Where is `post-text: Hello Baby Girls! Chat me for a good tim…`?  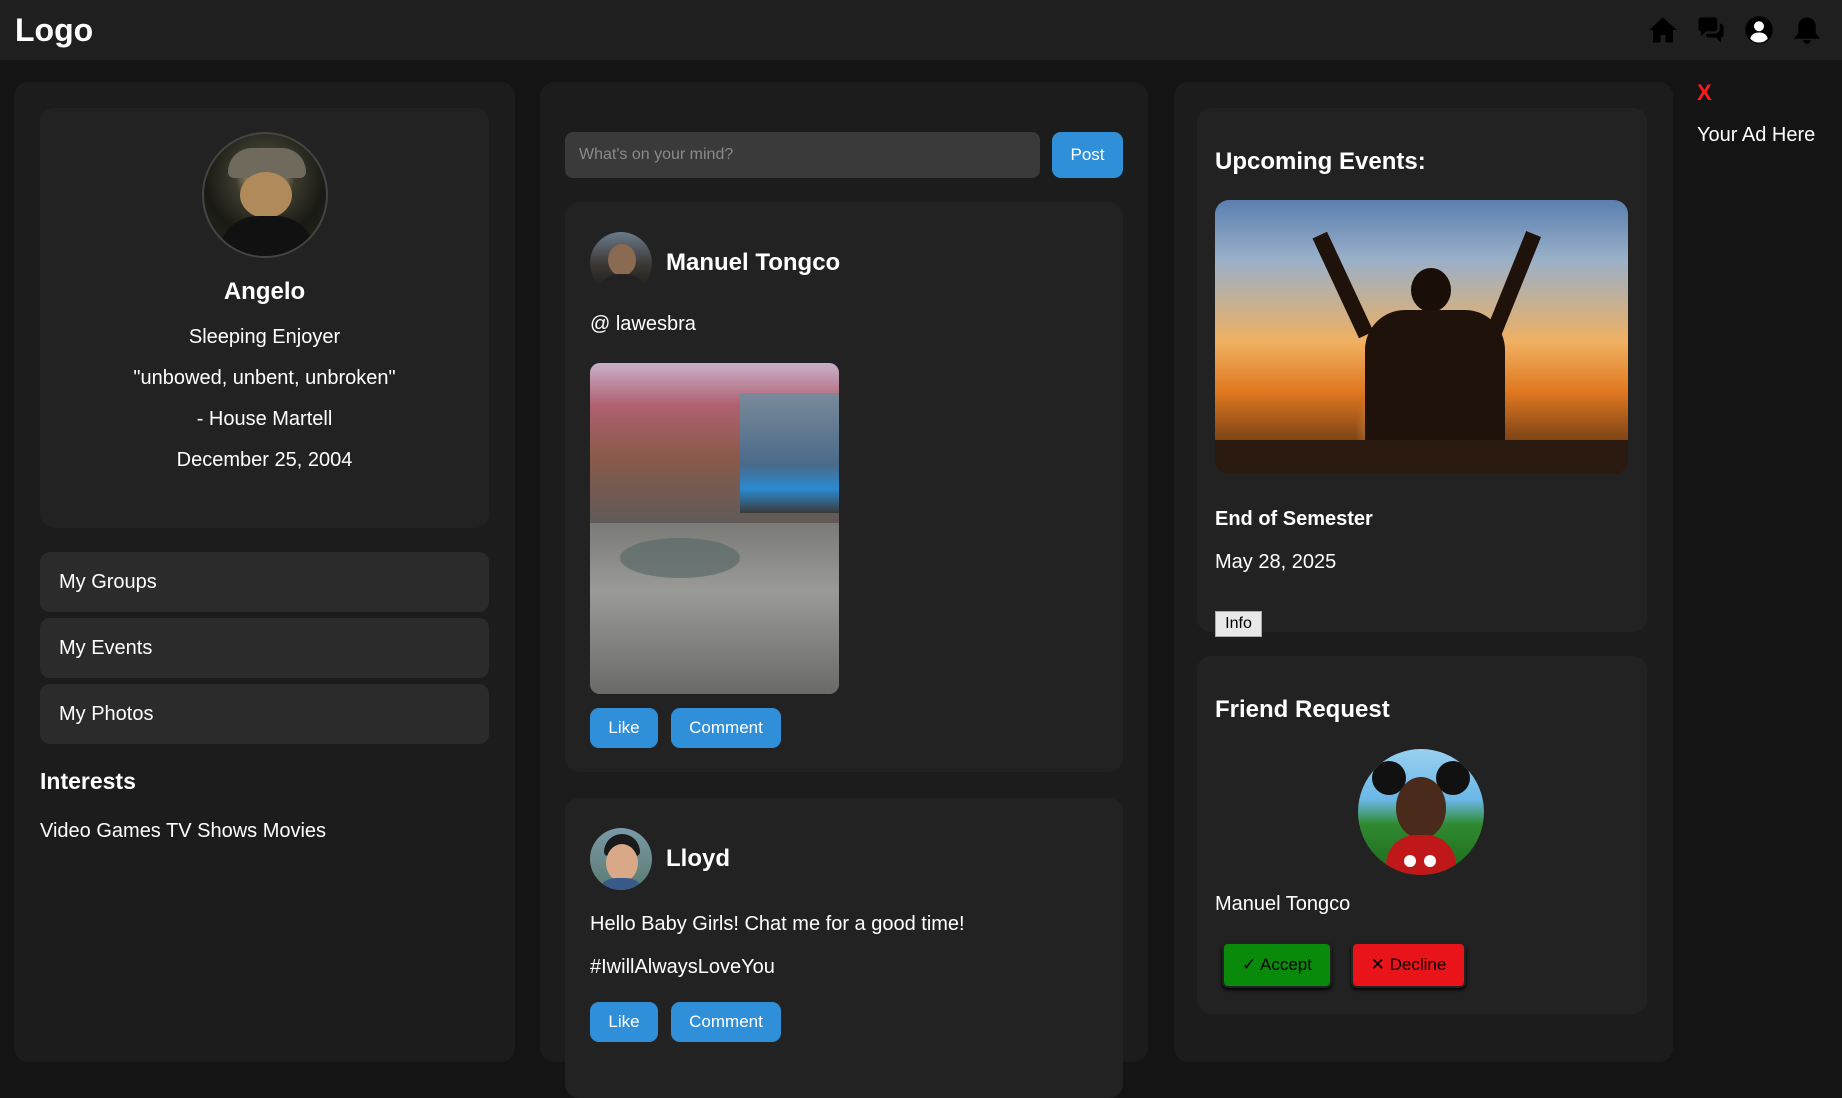 post-text: Hello Baby Girls! Chat me for a good tim… is located at coordinates (777, 924).